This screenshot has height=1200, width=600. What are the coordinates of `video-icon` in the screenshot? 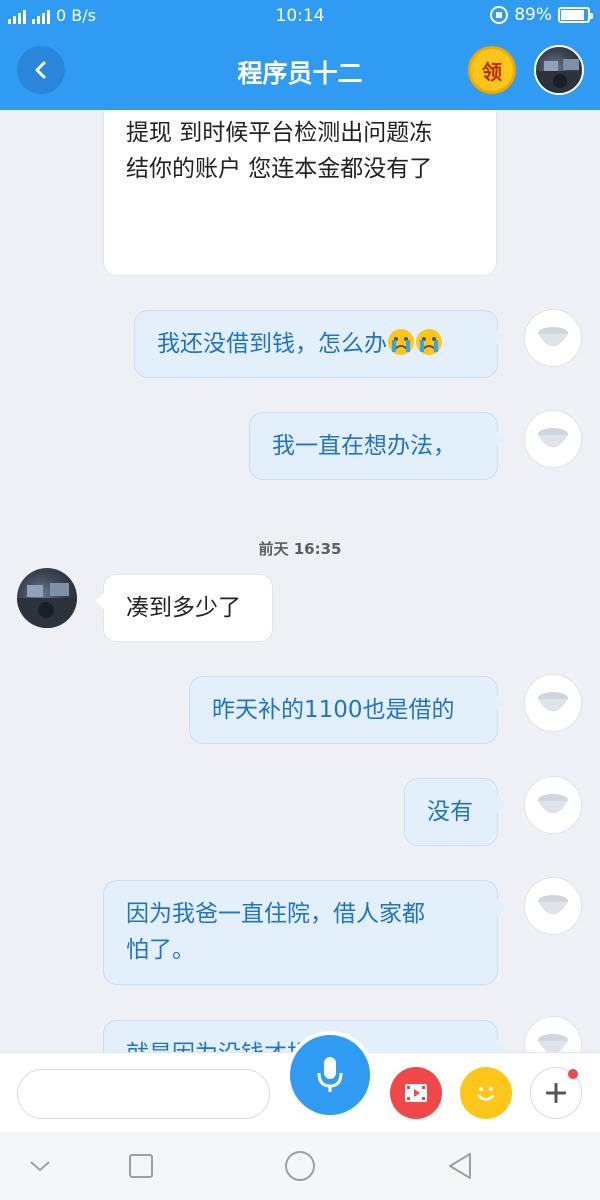 It's located at (416, 1093).